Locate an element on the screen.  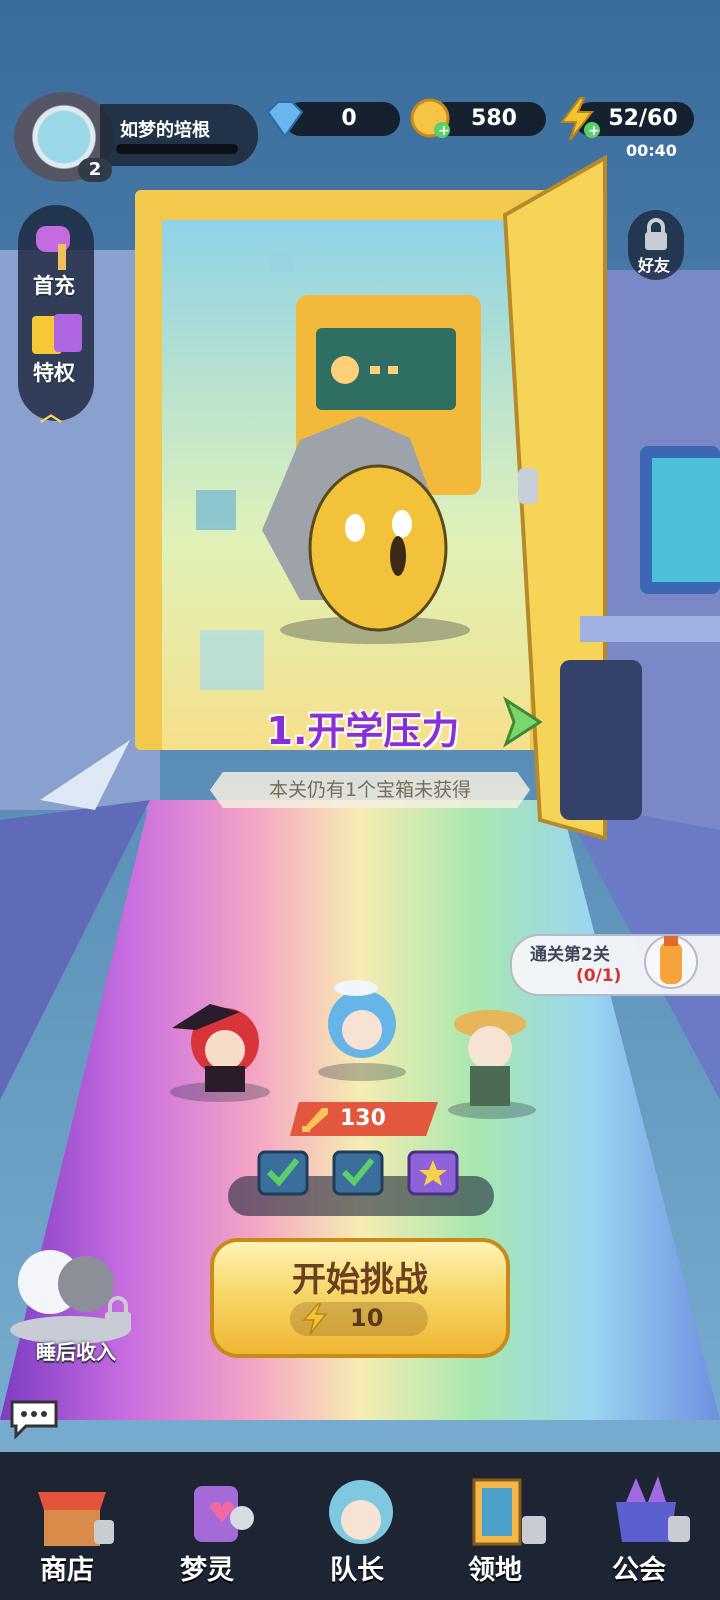
nav-item-captain: 队长 is located at coordinates (360, 1526).